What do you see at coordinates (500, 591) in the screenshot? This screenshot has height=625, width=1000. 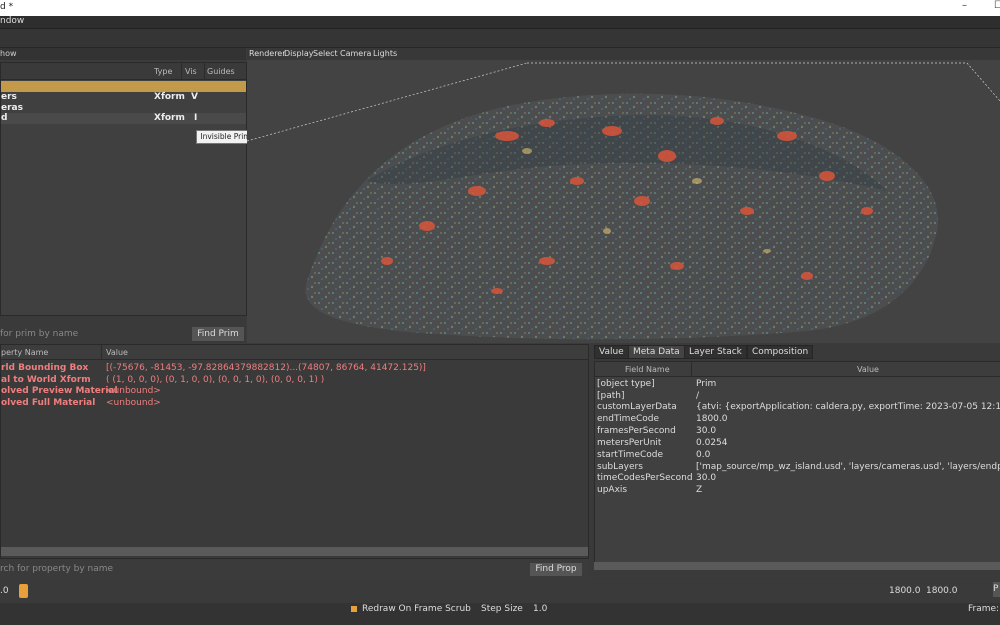 I see `timeline: .0 1800.0 1800.0 P` at bounding box center [500, 591].